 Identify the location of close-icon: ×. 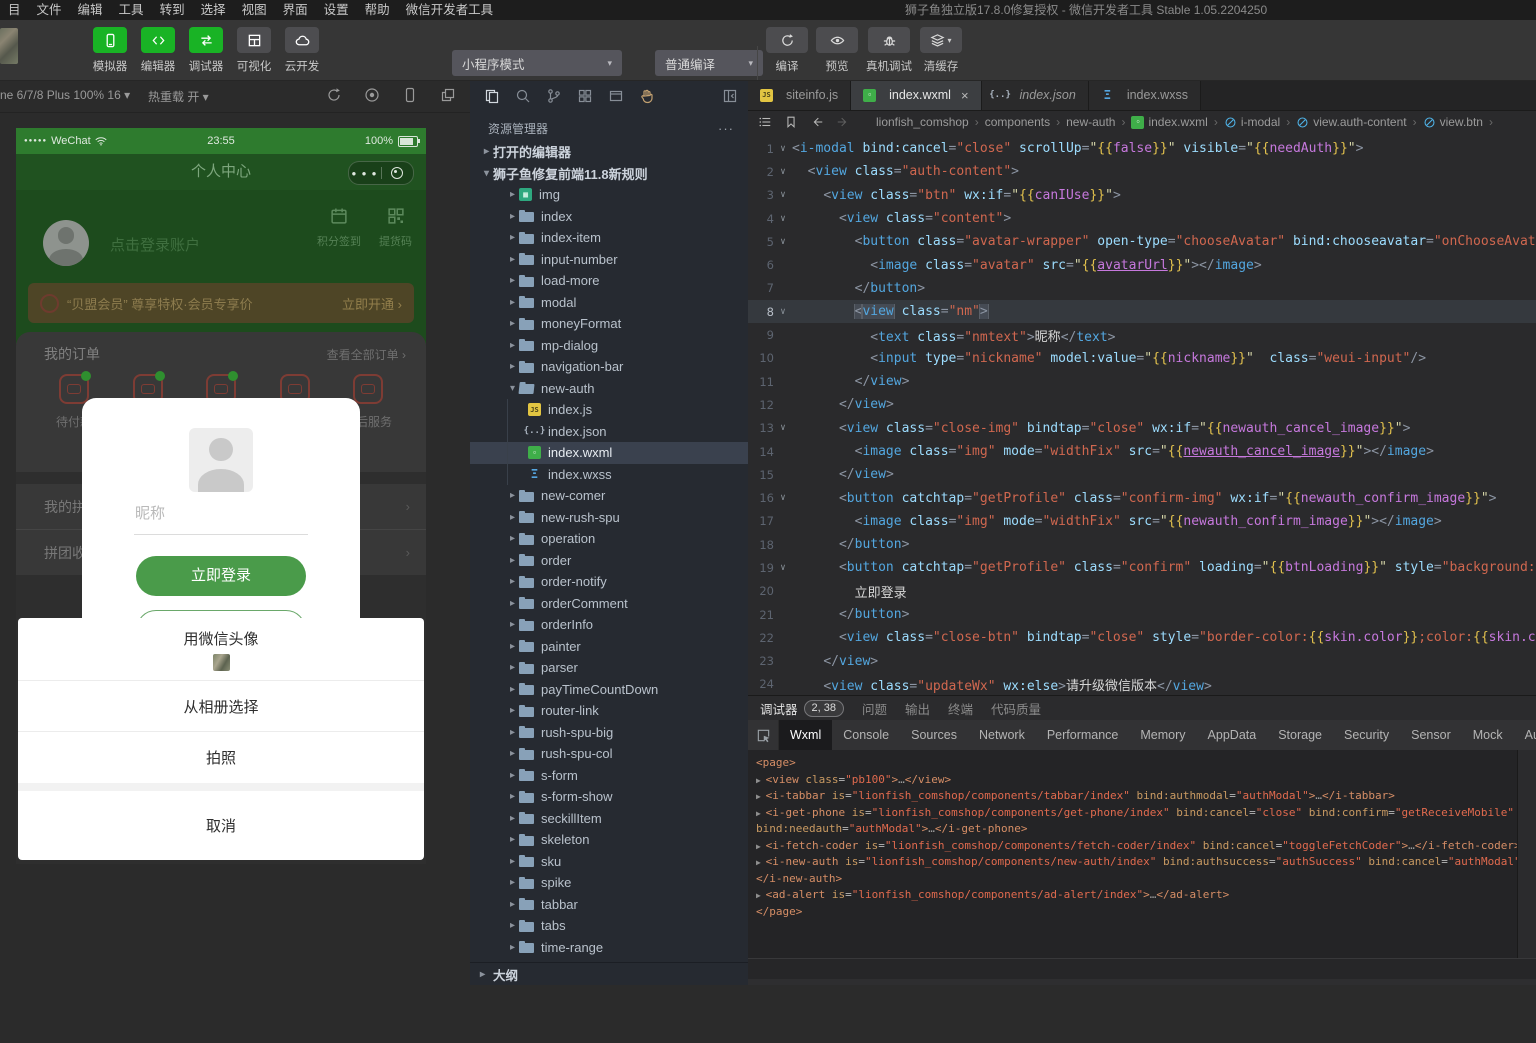
(965, 95).